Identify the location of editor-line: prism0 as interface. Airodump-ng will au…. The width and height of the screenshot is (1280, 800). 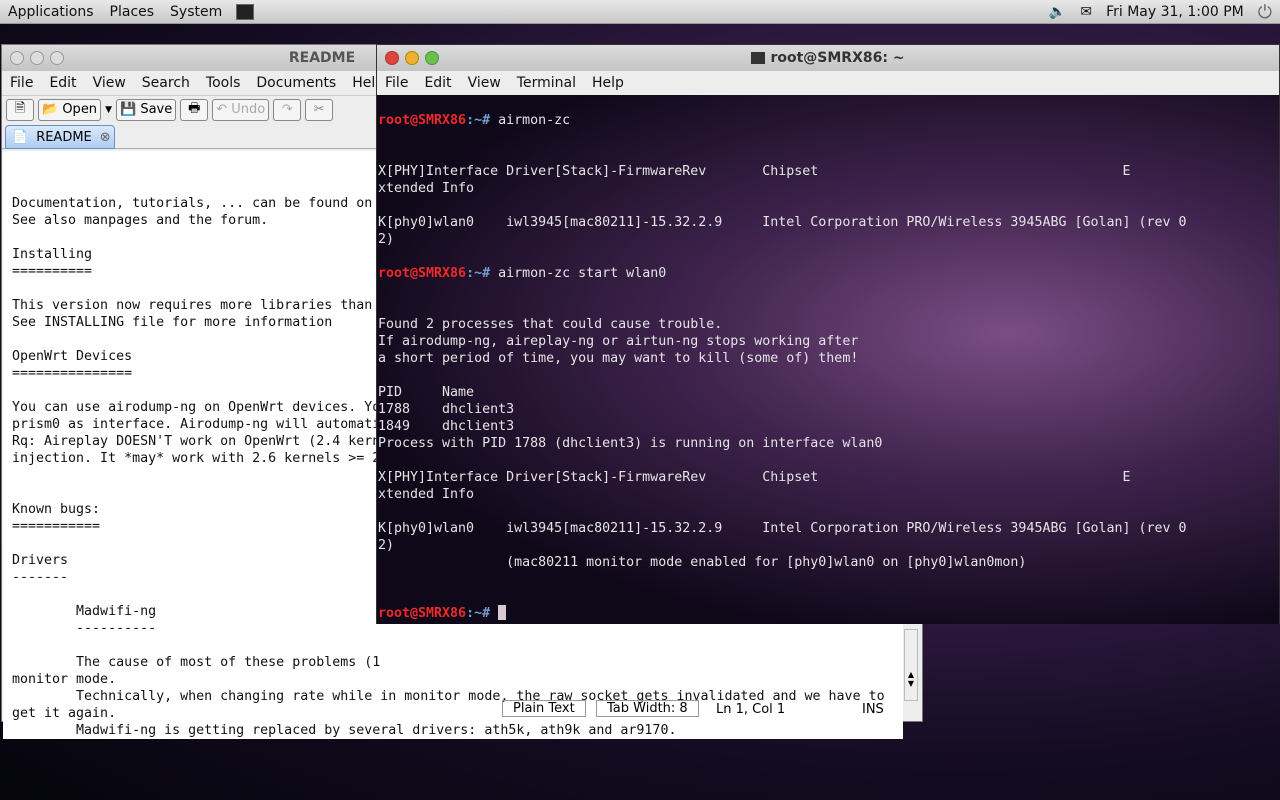
(196, 424).